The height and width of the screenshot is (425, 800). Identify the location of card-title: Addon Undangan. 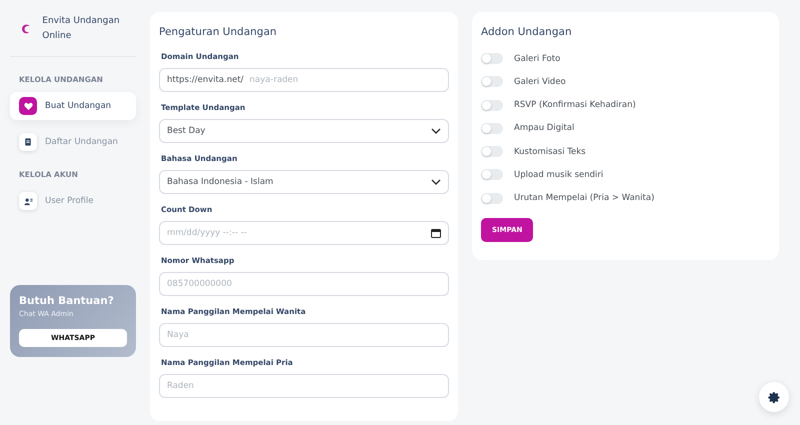
(527, 32).